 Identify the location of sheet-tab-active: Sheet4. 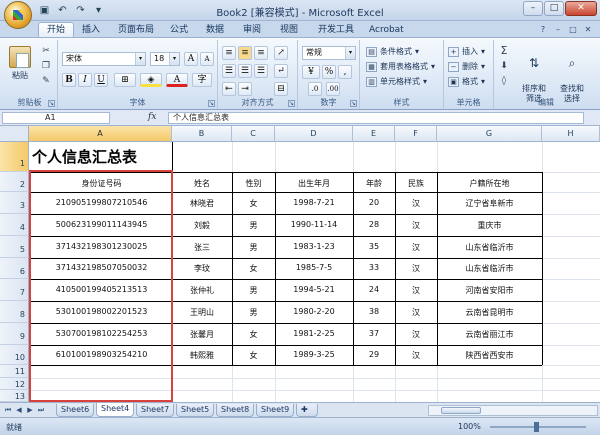
(115, 410).